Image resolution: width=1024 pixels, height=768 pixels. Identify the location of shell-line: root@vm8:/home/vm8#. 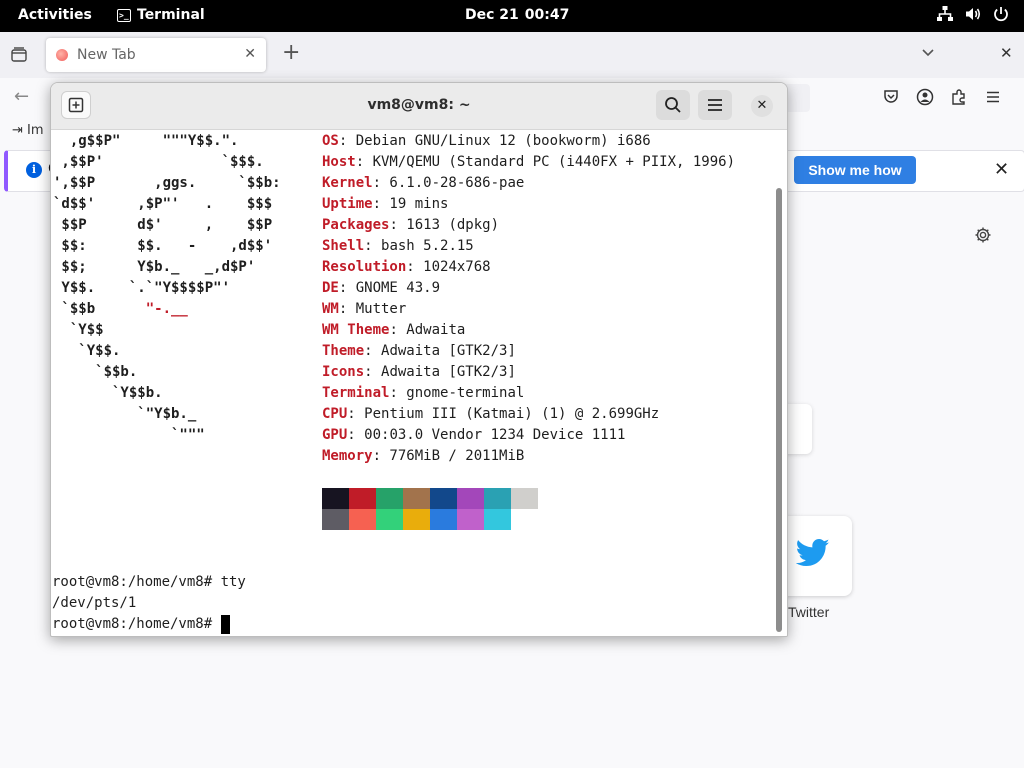
(136, 624).